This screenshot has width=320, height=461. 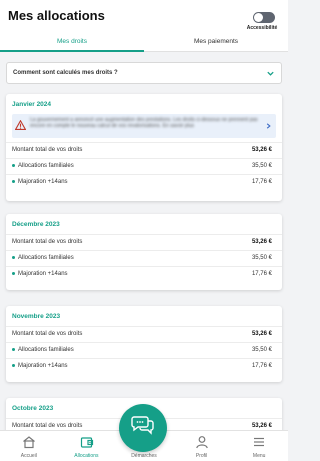 I want to click on chevron-right-icon, so click(x=268, y=126).